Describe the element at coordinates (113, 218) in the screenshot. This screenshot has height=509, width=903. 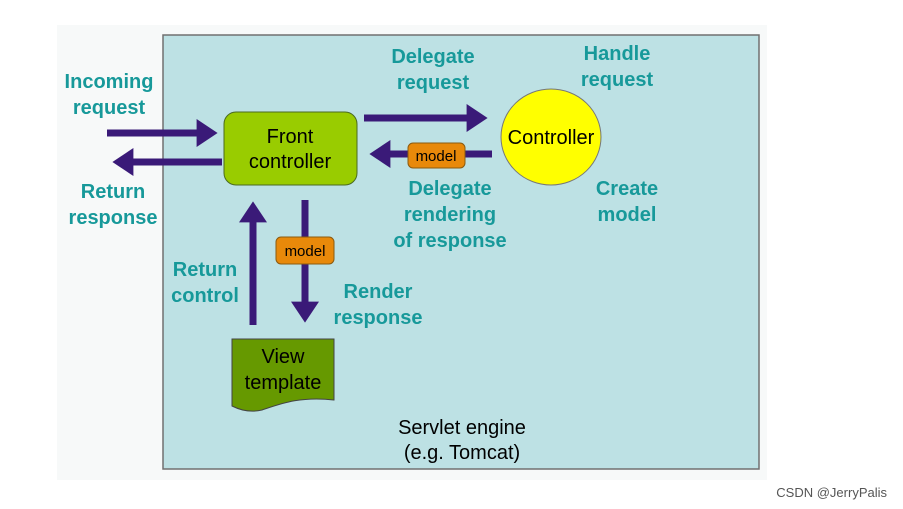
I see `return-response-label: response` at that location.